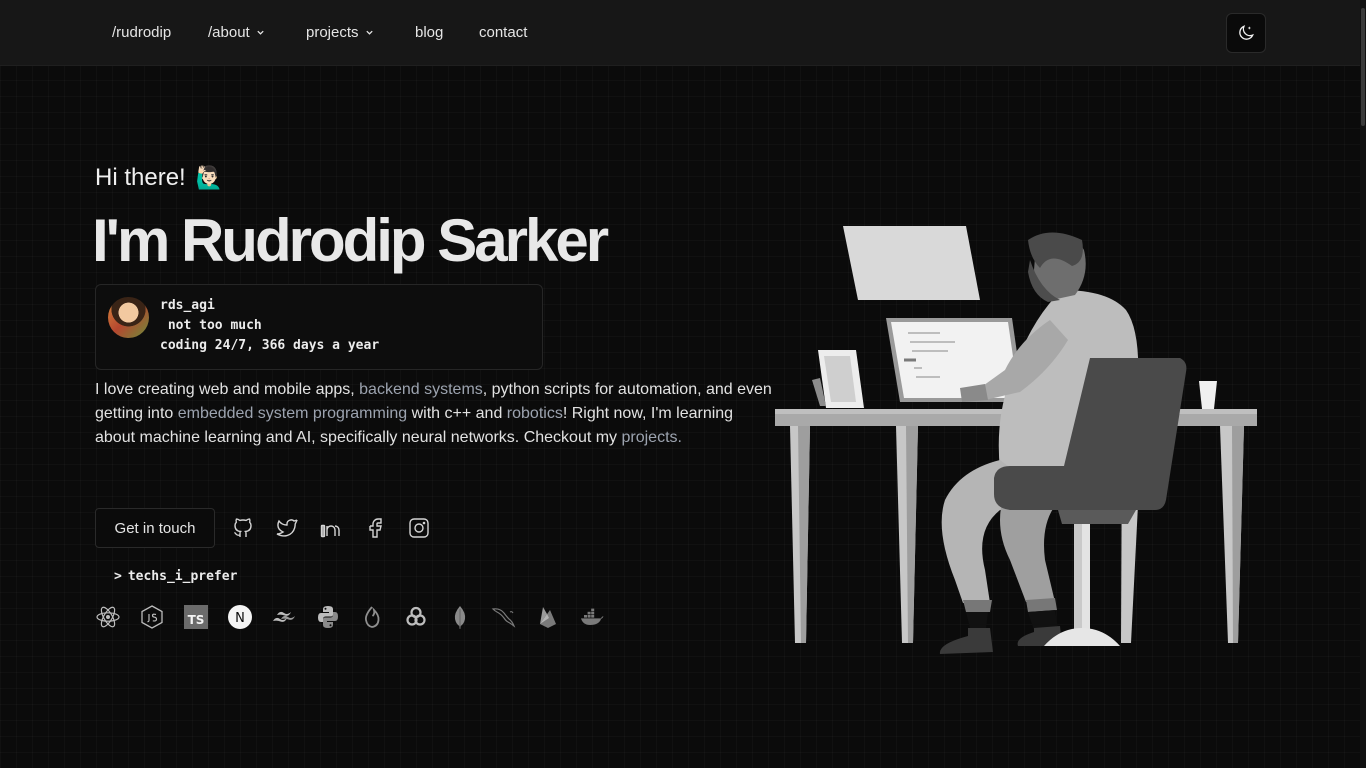 This screenshot has width=1366, height=768. I want to click on scrollbar, so click(1363, 384).